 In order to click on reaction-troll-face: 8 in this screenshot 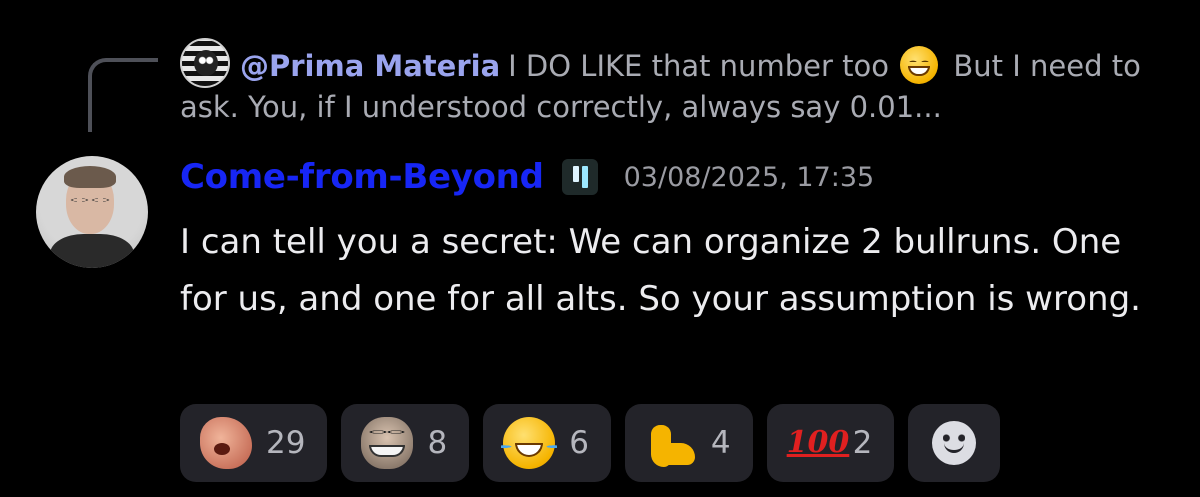, I will do `click(405, 443)`.